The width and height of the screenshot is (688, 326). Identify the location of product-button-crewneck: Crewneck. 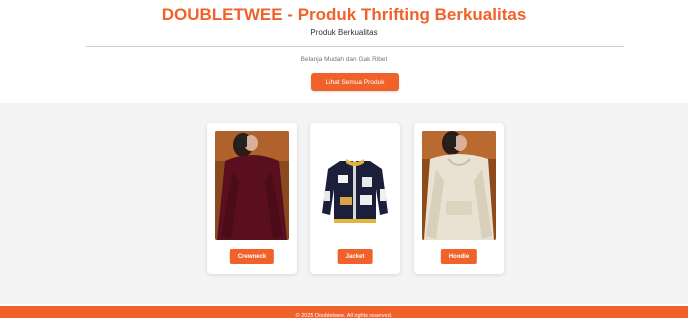
(252, 256).